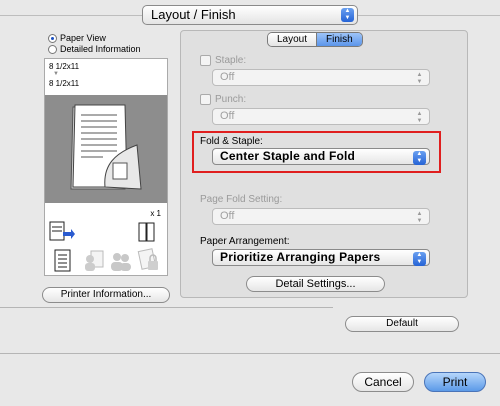 The width and height of the screenshot is (500, 406). I want to click on divider-left, so click(166, 307).